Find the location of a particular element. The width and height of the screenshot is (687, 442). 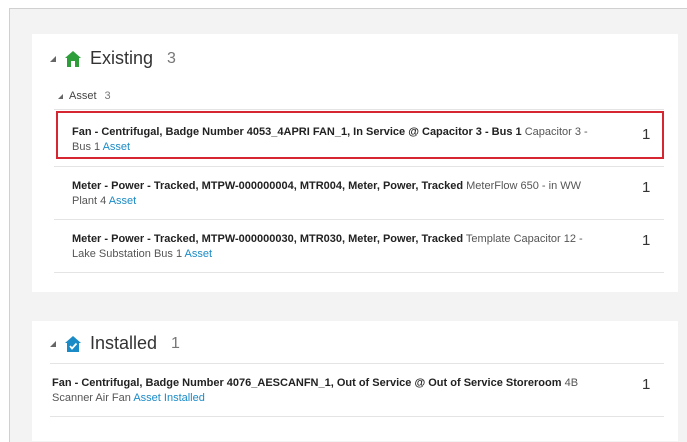

item-detail-2: Lake Substation Bus 1 is located at coordinates (127, 254).